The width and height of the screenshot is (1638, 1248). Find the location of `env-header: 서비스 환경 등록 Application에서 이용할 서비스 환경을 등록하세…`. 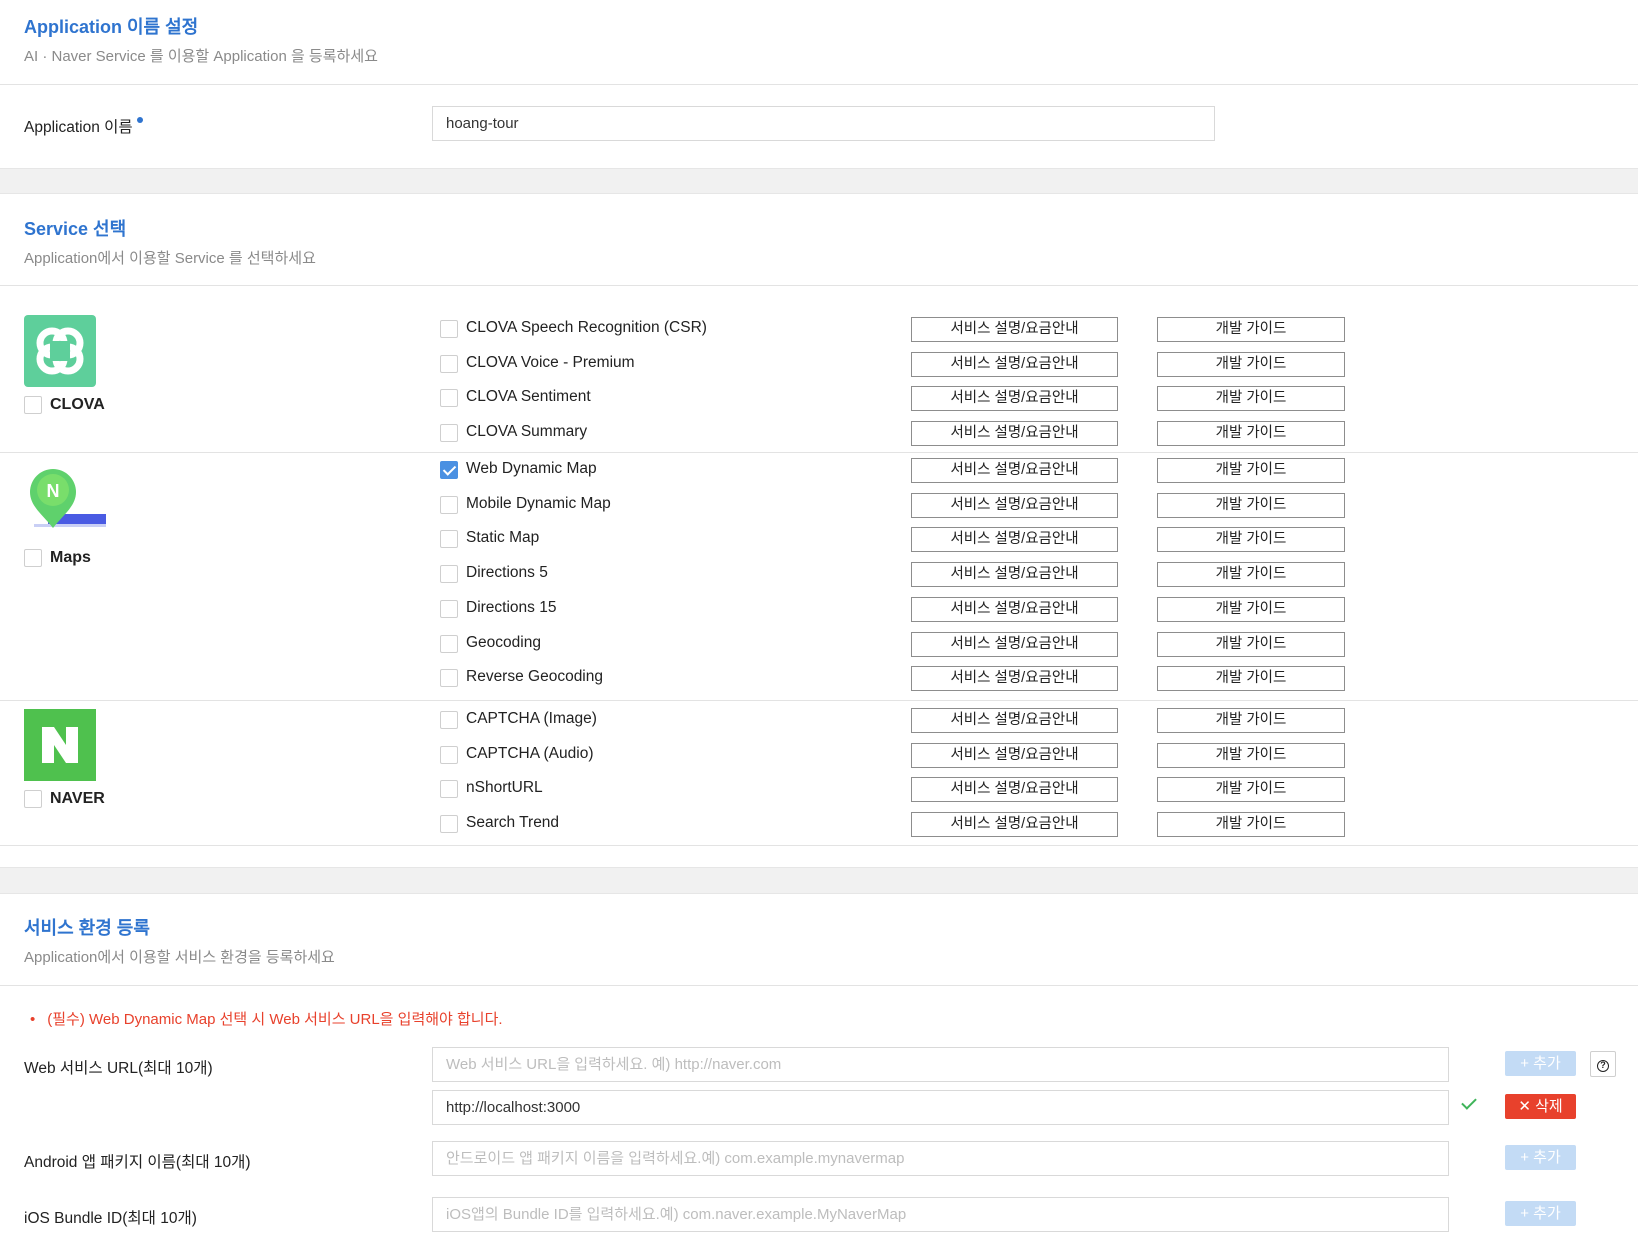

env-header: 서비스 환경 등록 Application에서 이용할 서비스 환경을 등록하세… is located at coordinates (819, 940).